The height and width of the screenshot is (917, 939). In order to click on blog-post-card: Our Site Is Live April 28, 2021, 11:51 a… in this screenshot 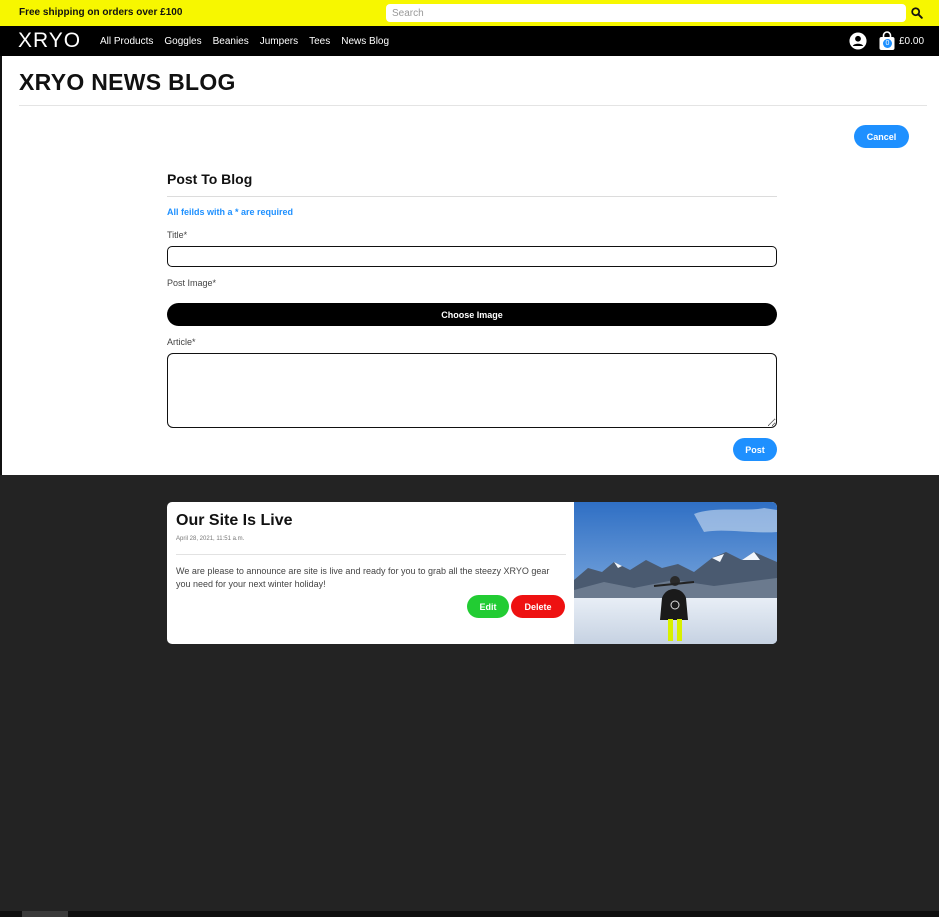, I will do `click(472, 573)`.